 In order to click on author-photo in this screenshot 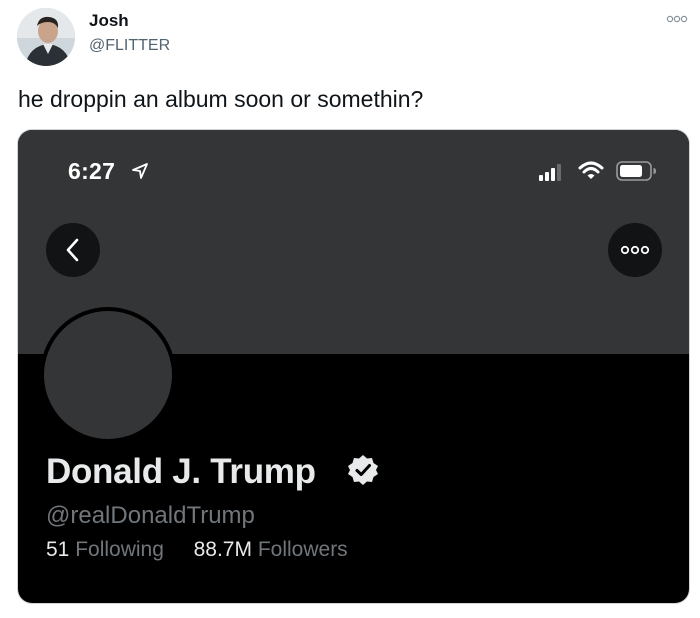, I will do `click(46, 37)`.